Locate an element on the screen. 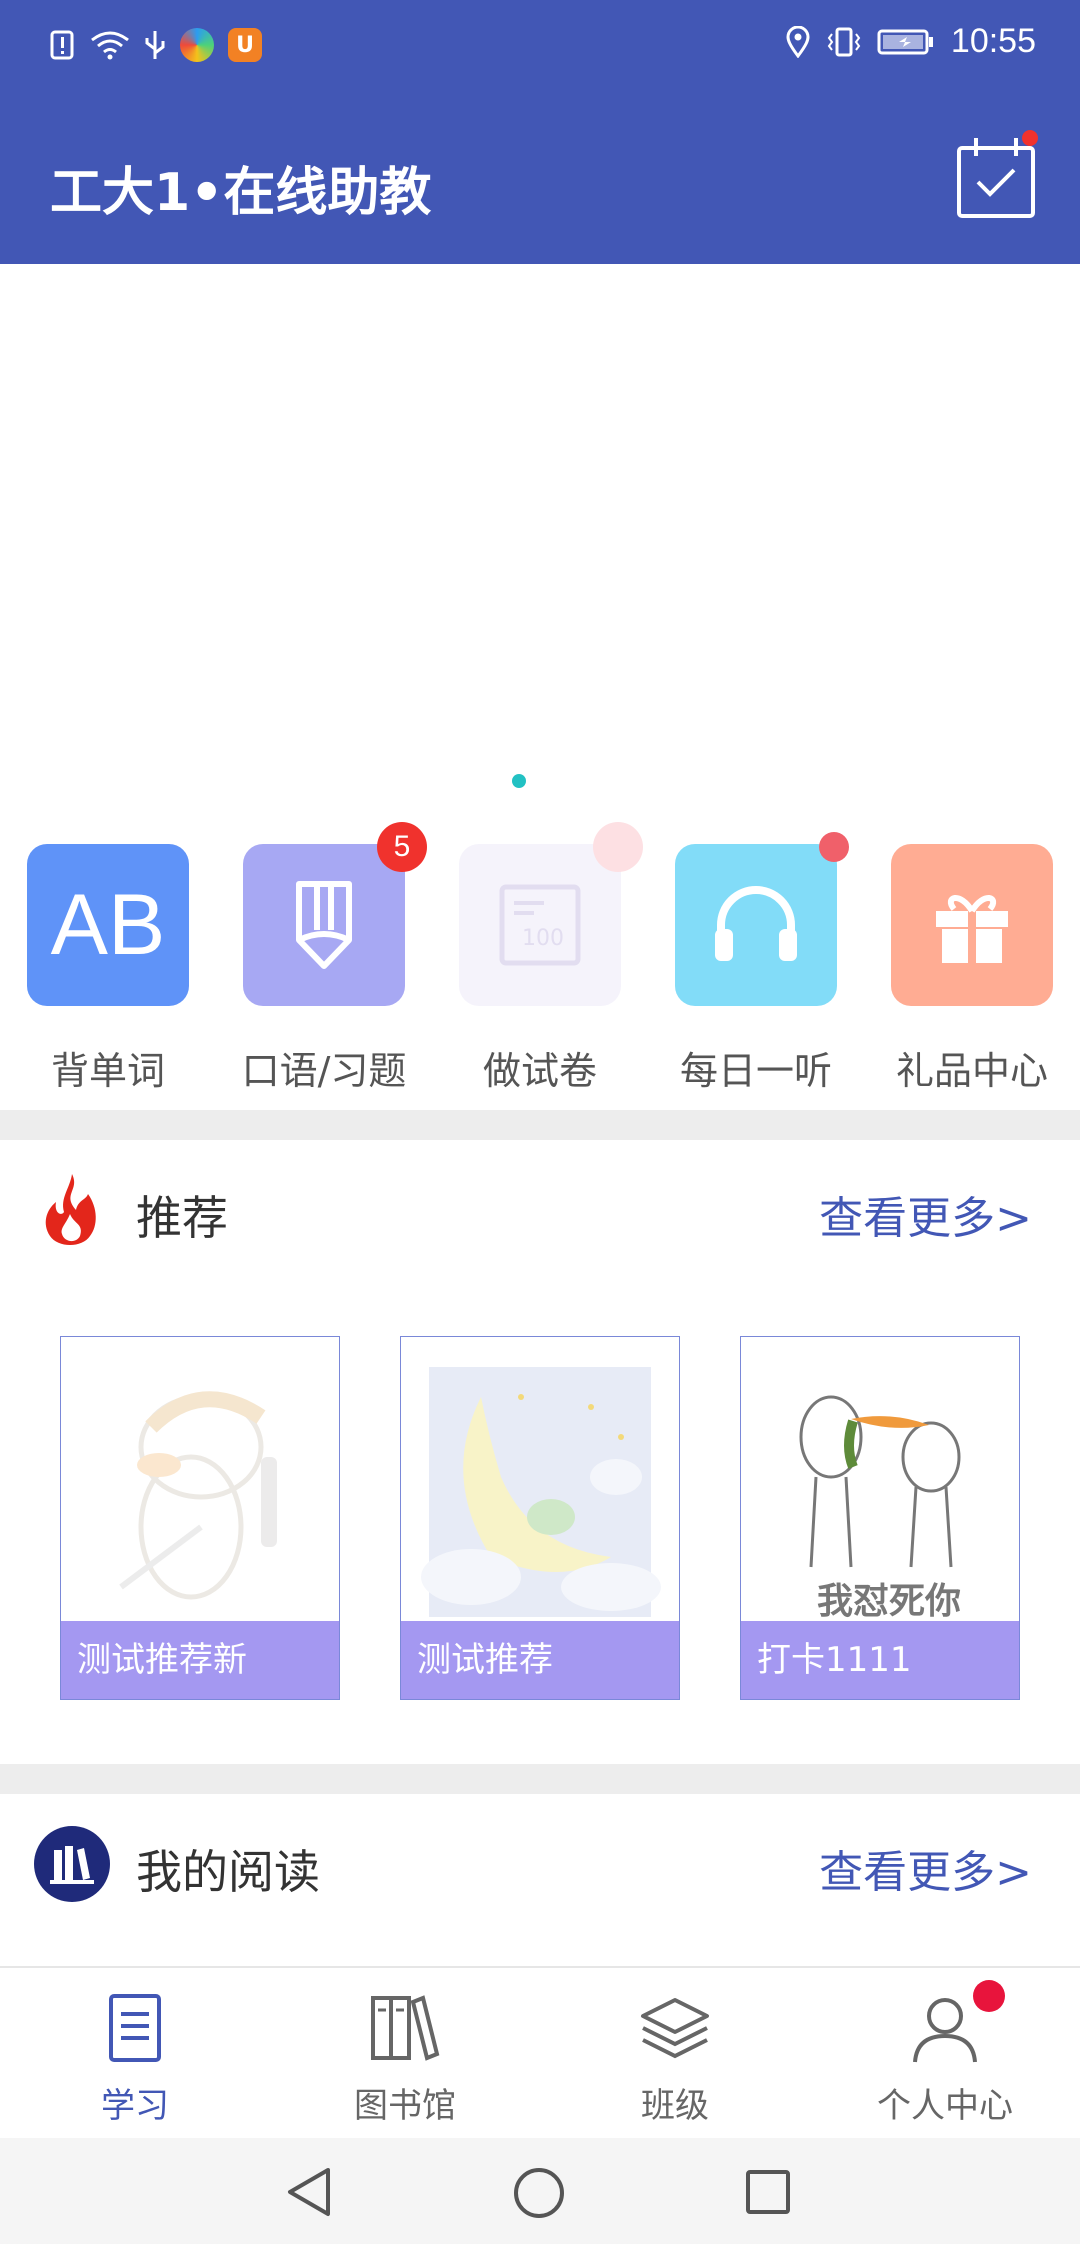 This screenshot has height=2244, width=1080. status-time: 10:55 is located at coordinates (993, 41).